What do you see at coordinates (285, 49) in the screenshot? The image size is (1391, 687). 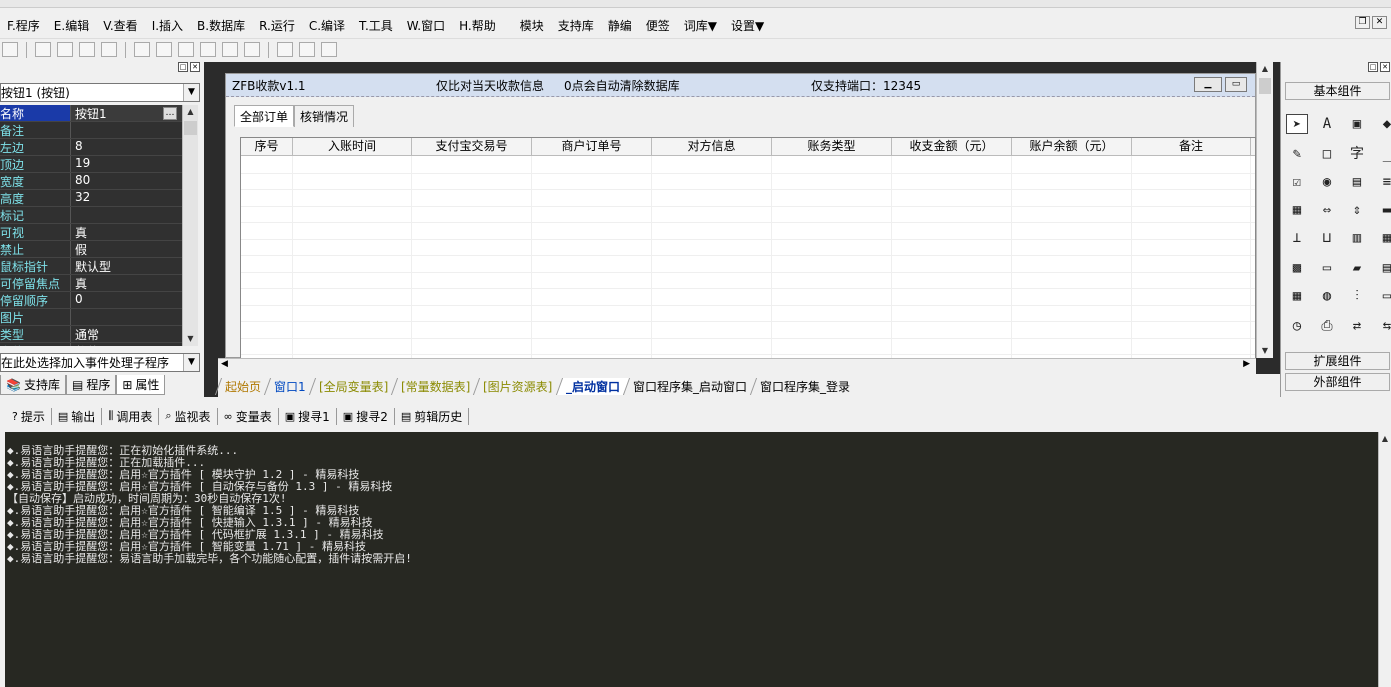 I see `size-w-icon` at bounding box center [285, 49].